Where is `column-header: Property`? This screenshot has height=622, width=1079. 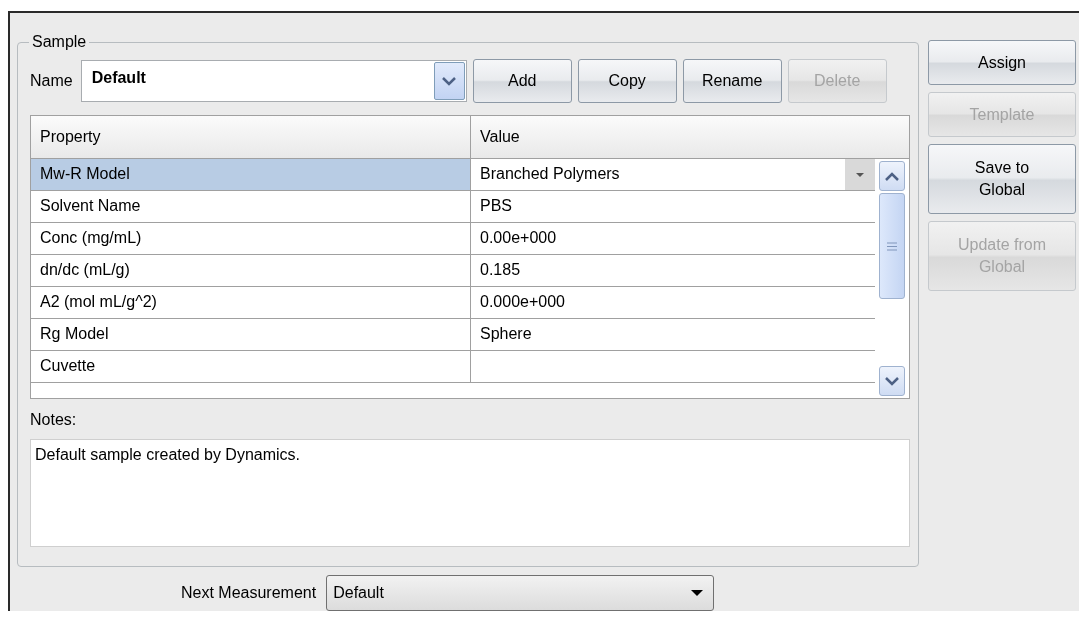 column-header: Property is located at coordinates (251, 137).